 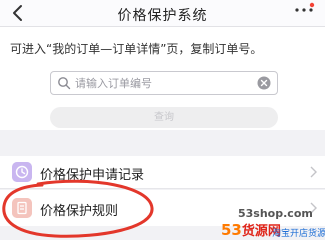 I want to click on more-menu-icon, so click(x=304, y=10).